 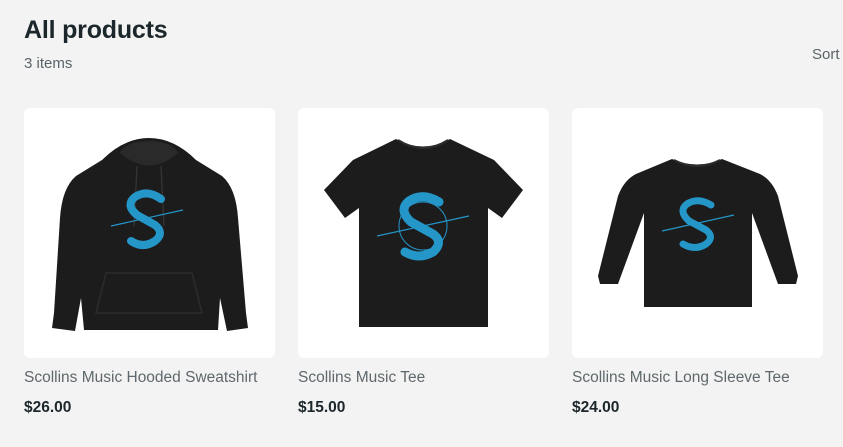 What do you see at coordinates (322, 407) in the screenshot?
I see `product-price: $15.00` at bounding box center [322, 407].